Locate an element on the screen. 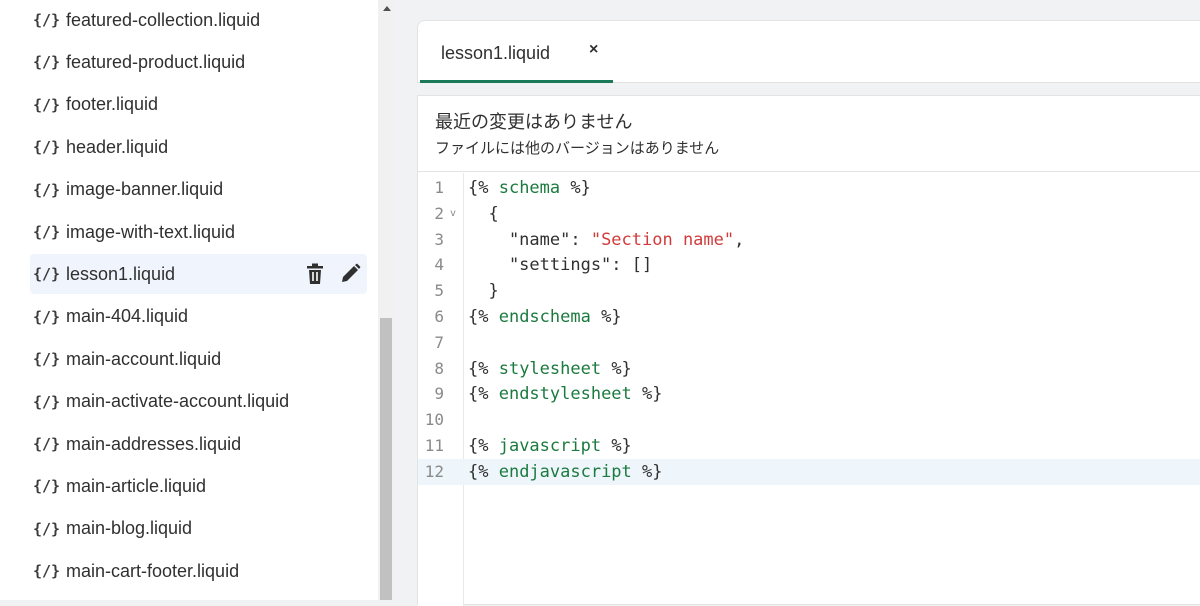 The width and height of the screenshot is (1200, 606). code-line: 4 "settings": [] is located at coordinates (809, 265).